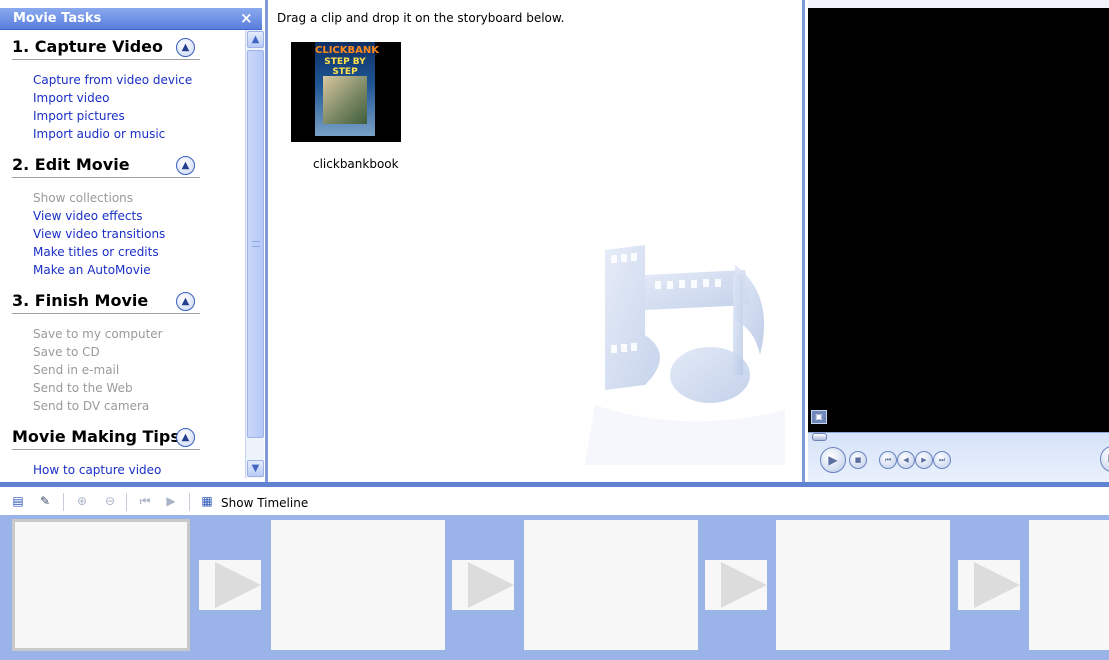 Image resolution: width=1109 pixels, height=660 pixels. I want to click on send-web-link: Send to the Web, so click(83, 388).